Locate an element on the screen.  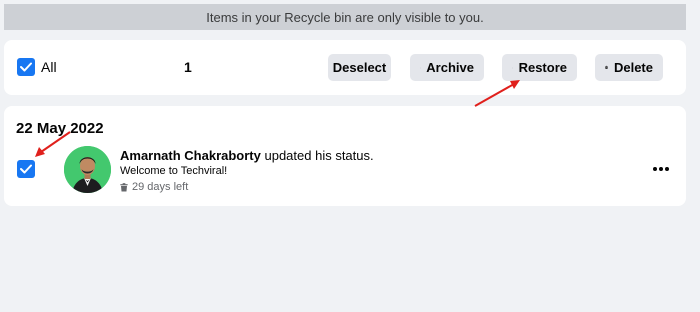
deselect-label: Deselect is located at coordinates (359, 67).